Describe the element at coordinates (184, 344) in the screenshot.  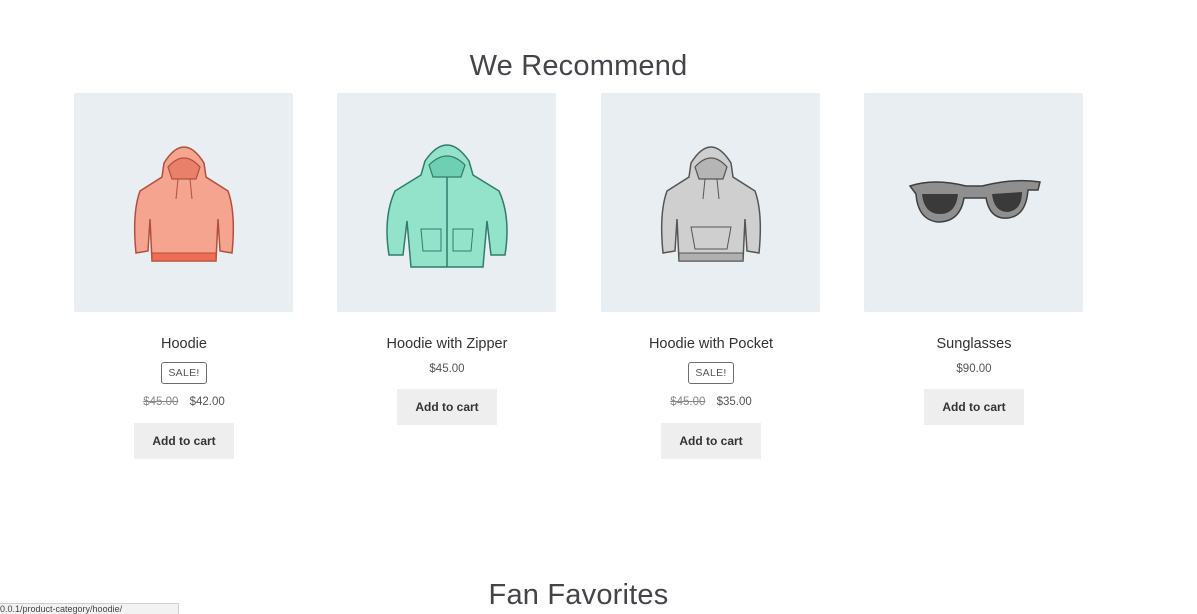
I see `product-name: Hoodie` at that location.